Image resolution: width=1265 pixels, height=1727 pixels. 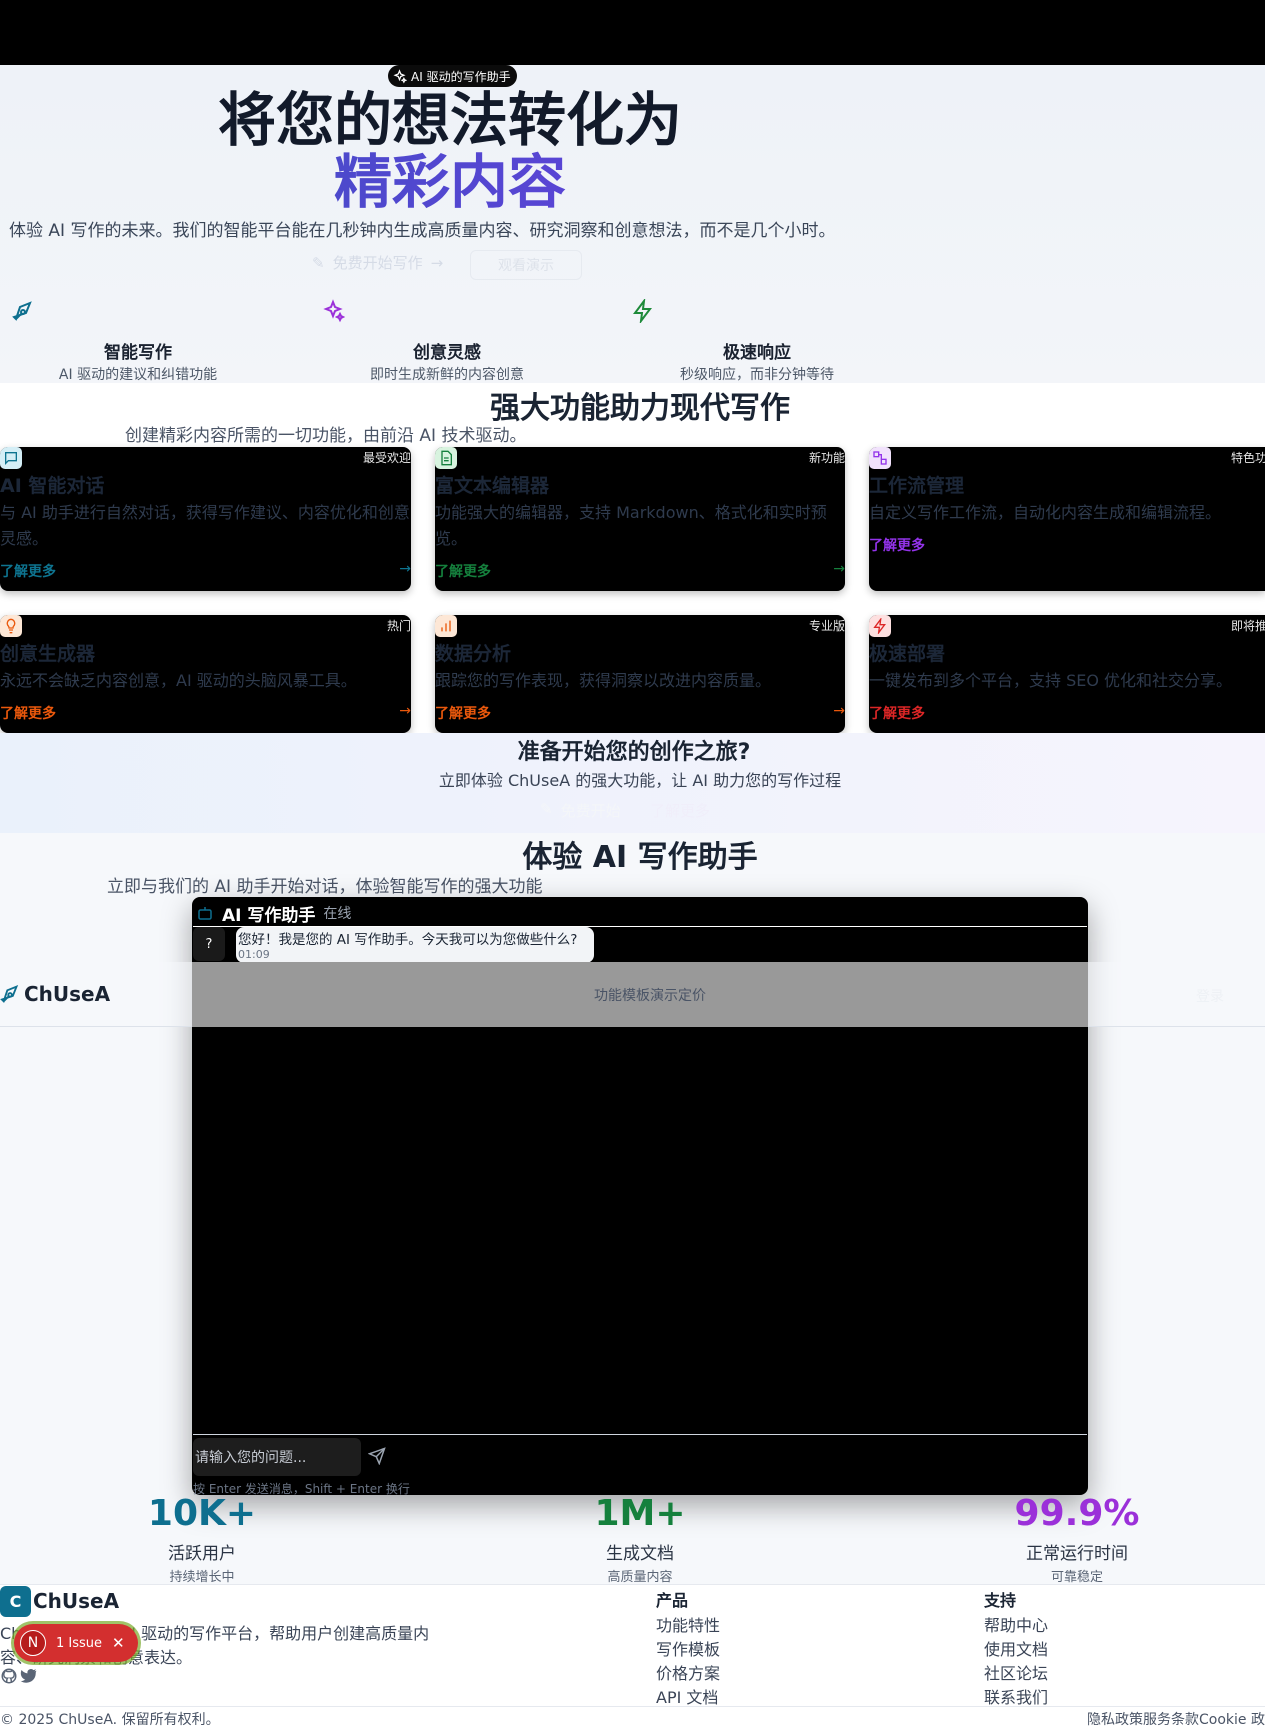 What do you see at coordinates (202, 1577) in the screenshot?
I see `stat-sub: 持续增长中` at bounding box center [202, 1577].